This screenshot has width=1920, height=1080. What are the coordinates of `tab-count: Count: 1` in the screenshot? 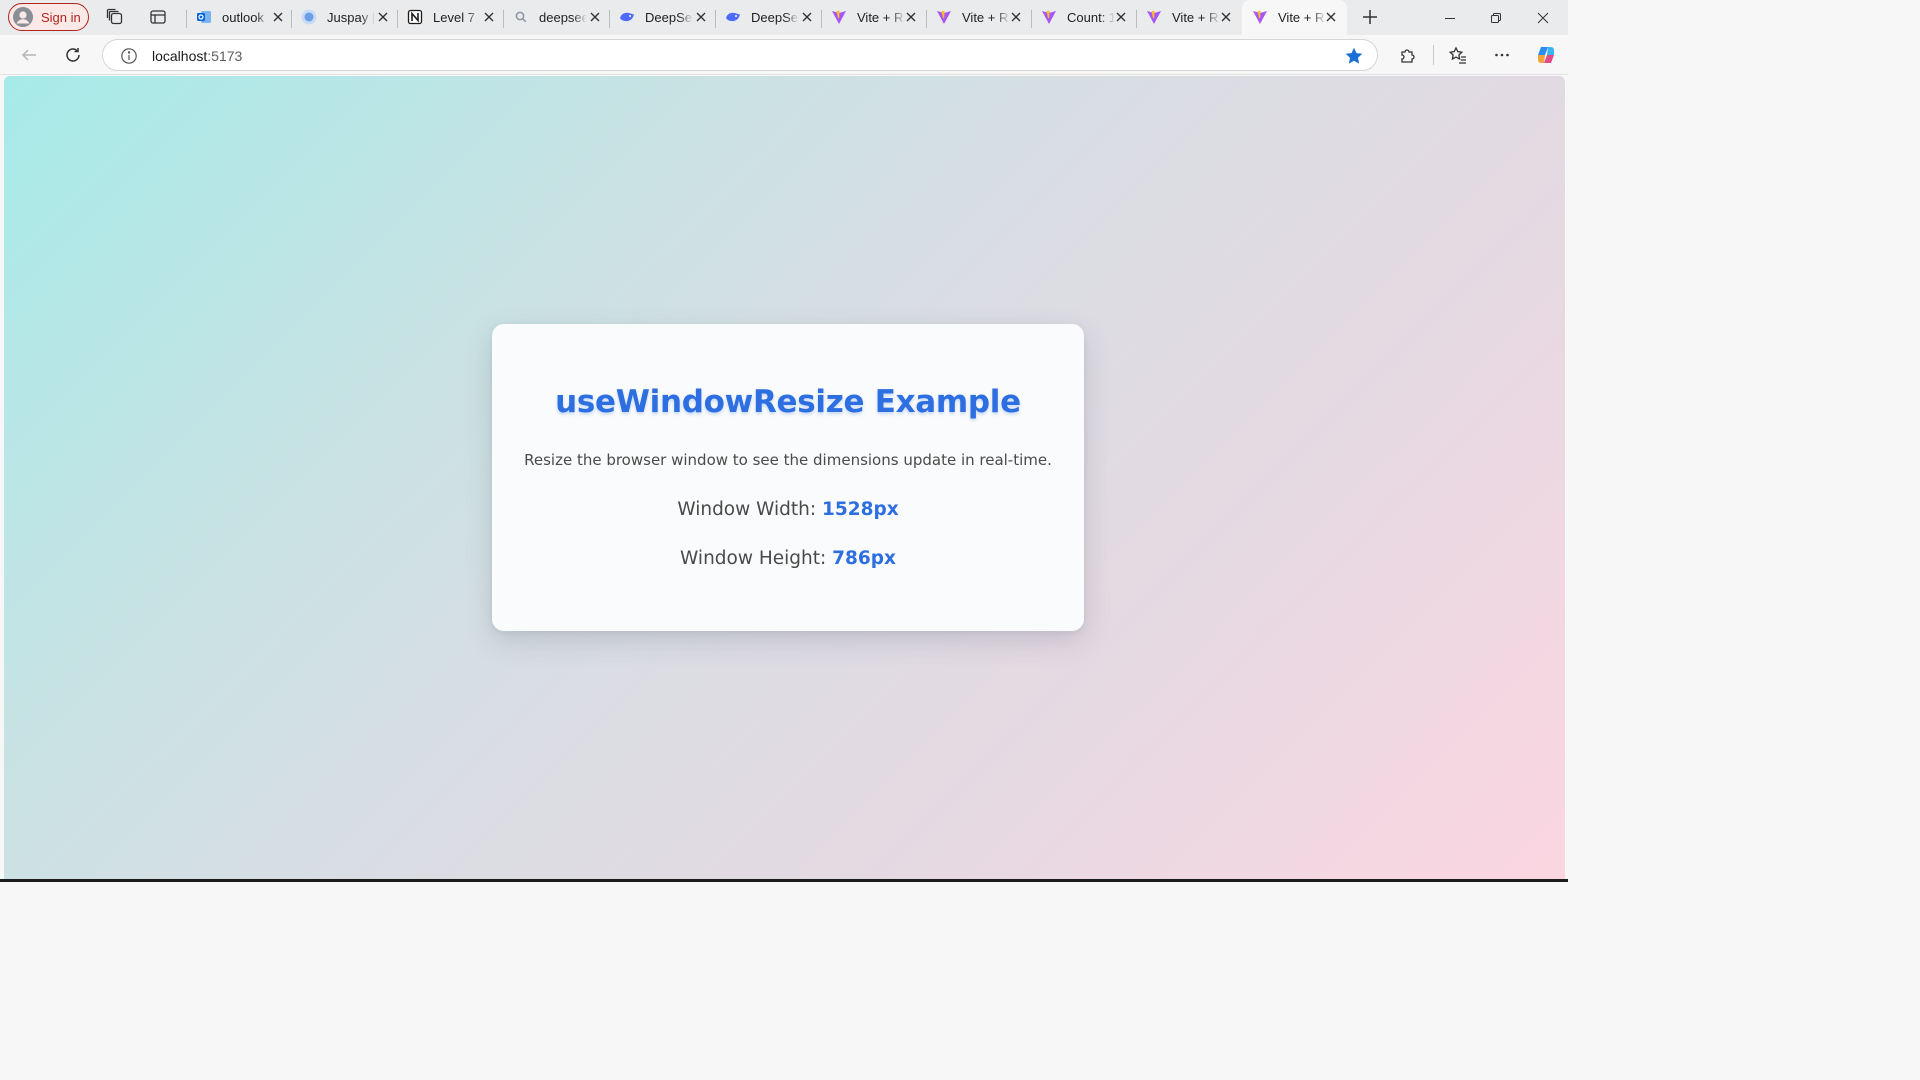 It's located at (1083, 17).